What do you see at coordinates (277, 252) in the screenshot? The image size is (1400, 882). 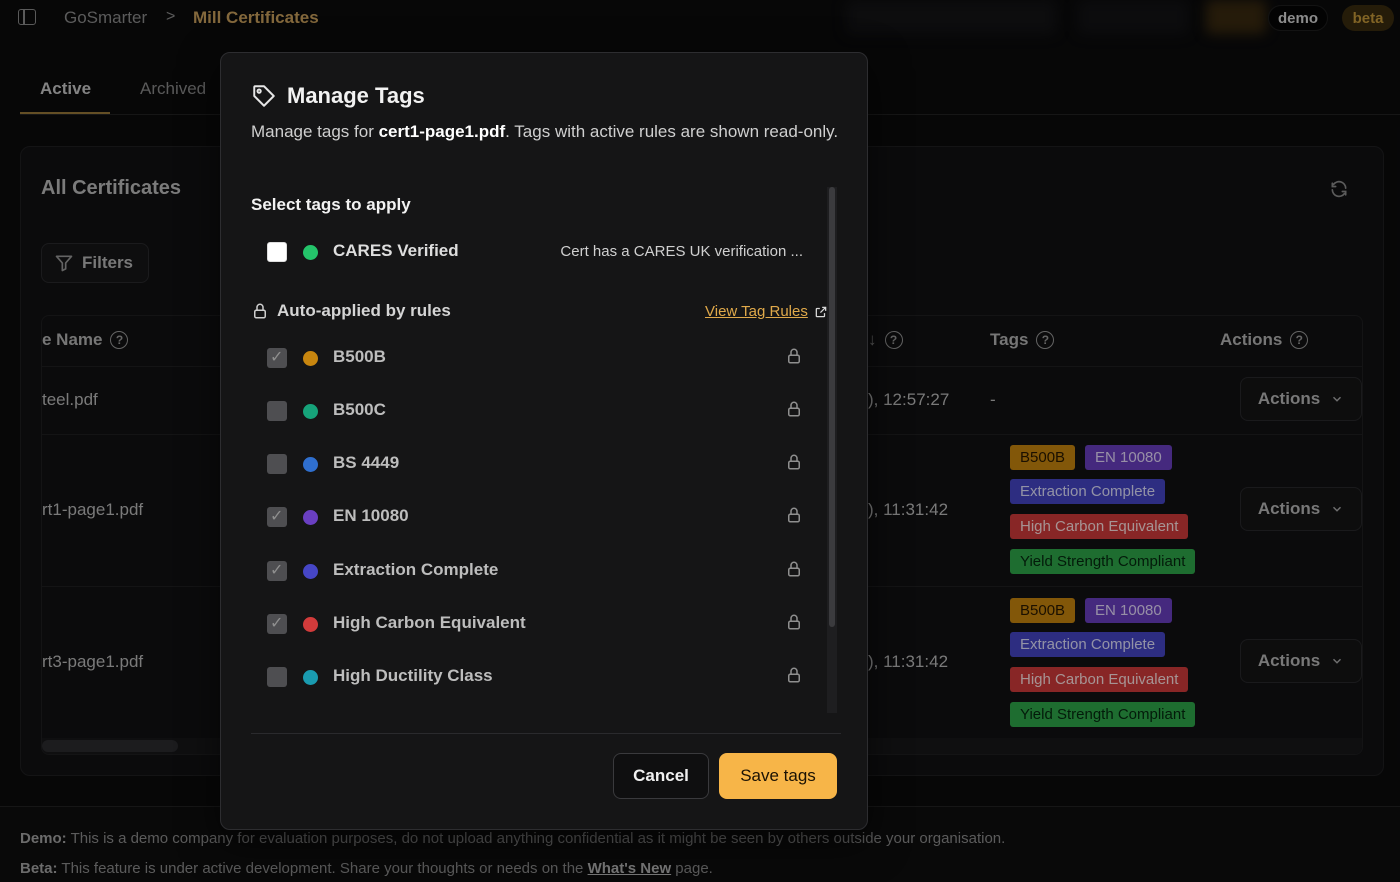 I see `tag-checkbox` at bounding box center [277, 252].